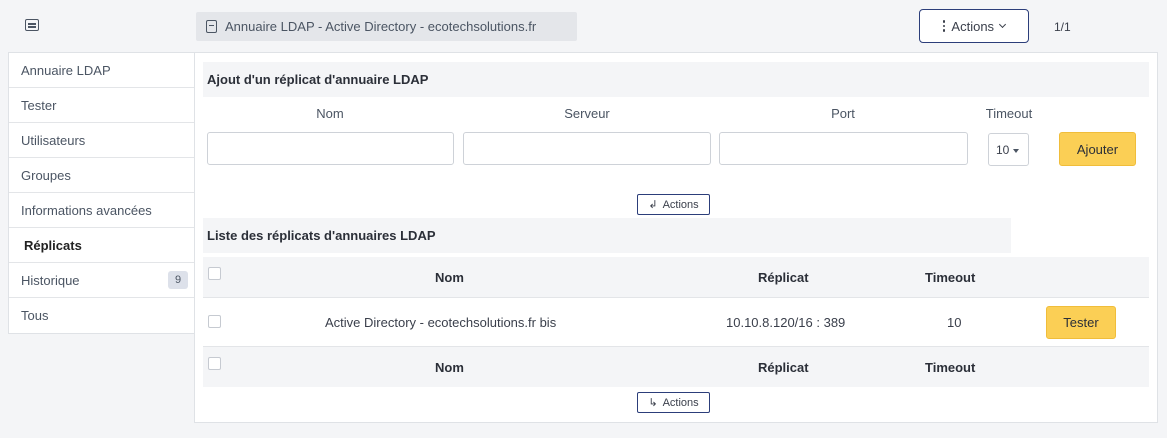 Image resolution: width=1167 pixels, height=438 pixels. I want to click on count-badge: 9, so click(178, 280).